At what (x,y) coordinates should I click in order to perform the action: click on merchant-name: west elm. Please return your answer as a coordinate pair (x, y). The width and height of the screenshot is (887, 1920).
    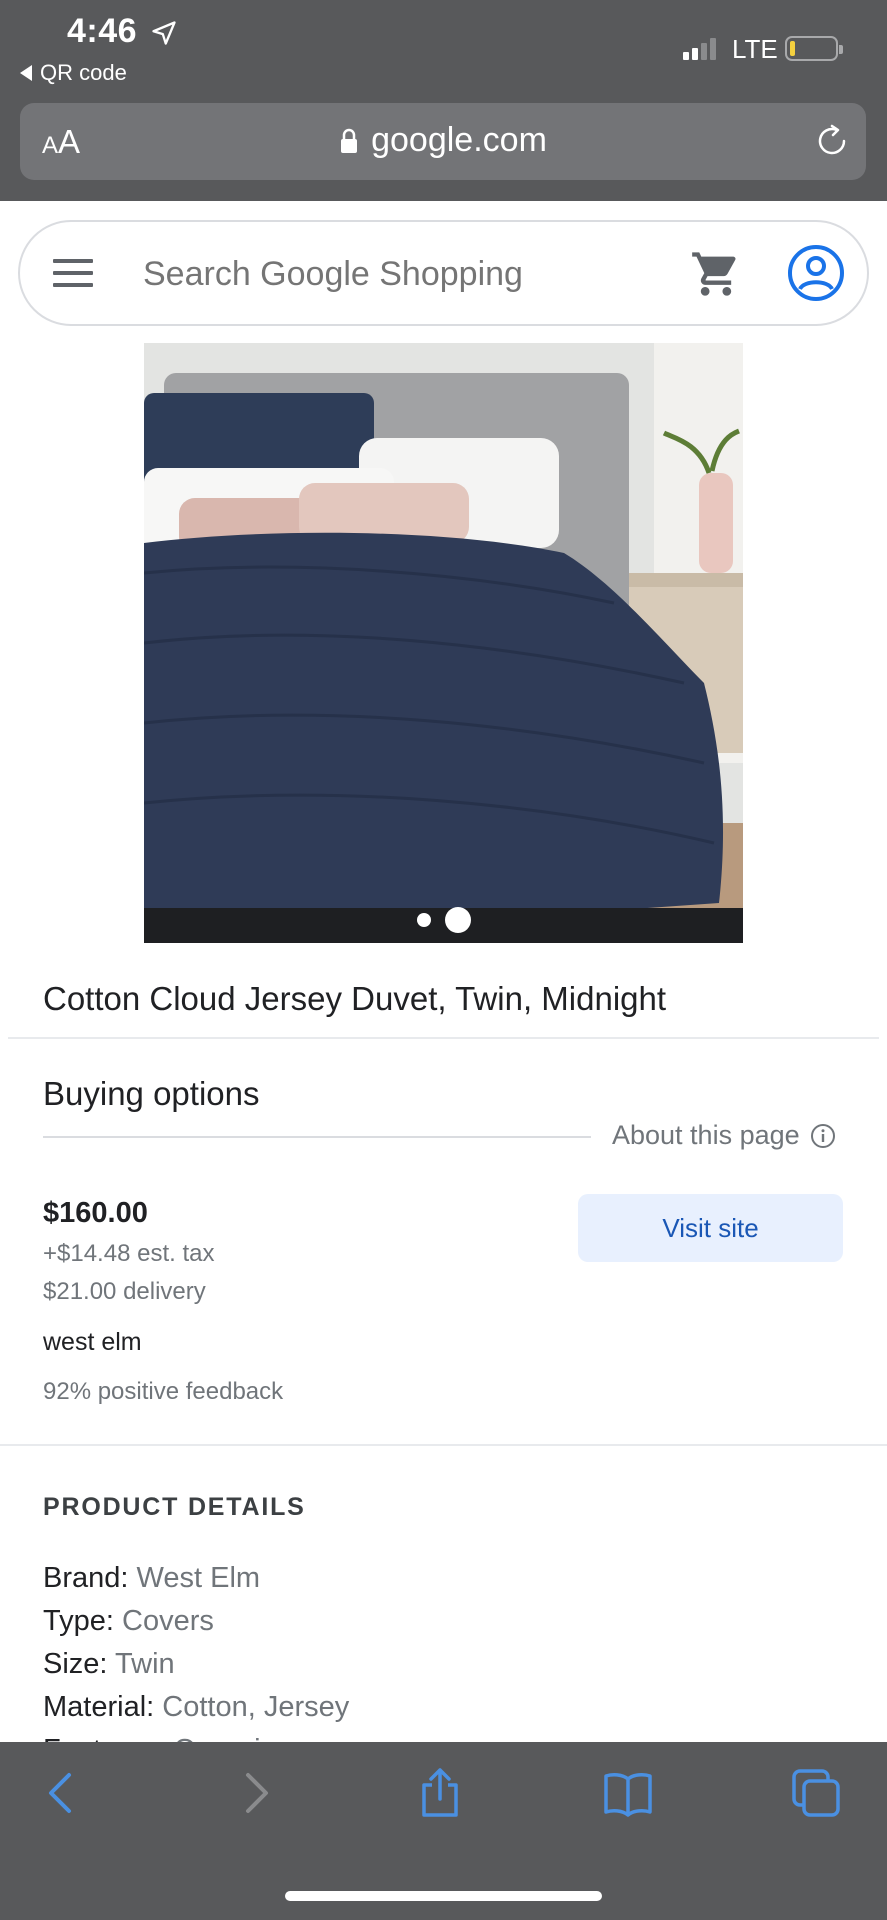
    Looking at the image, I should click on (92, 1342).